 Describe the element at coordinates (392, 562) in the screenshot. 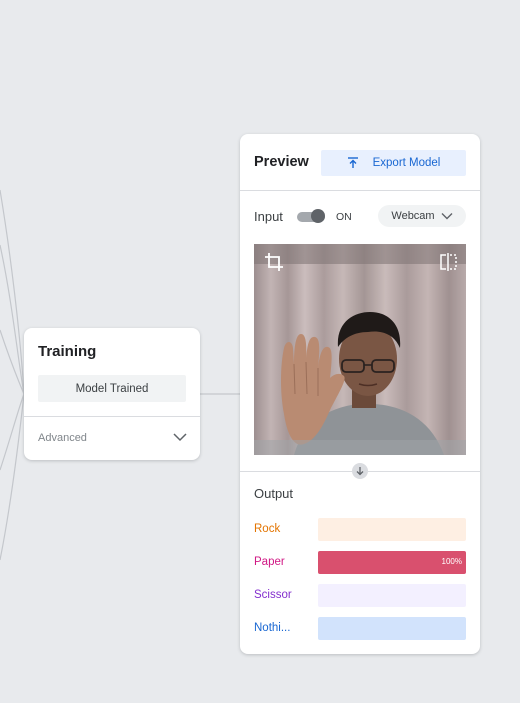

I see `confidence-bar: 100%` at that location.